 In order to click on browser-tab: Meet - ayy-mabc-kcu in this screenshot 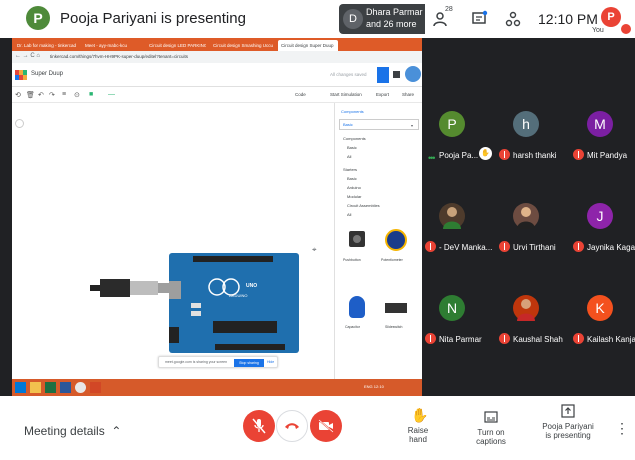, I will do `click(112, 45)`.